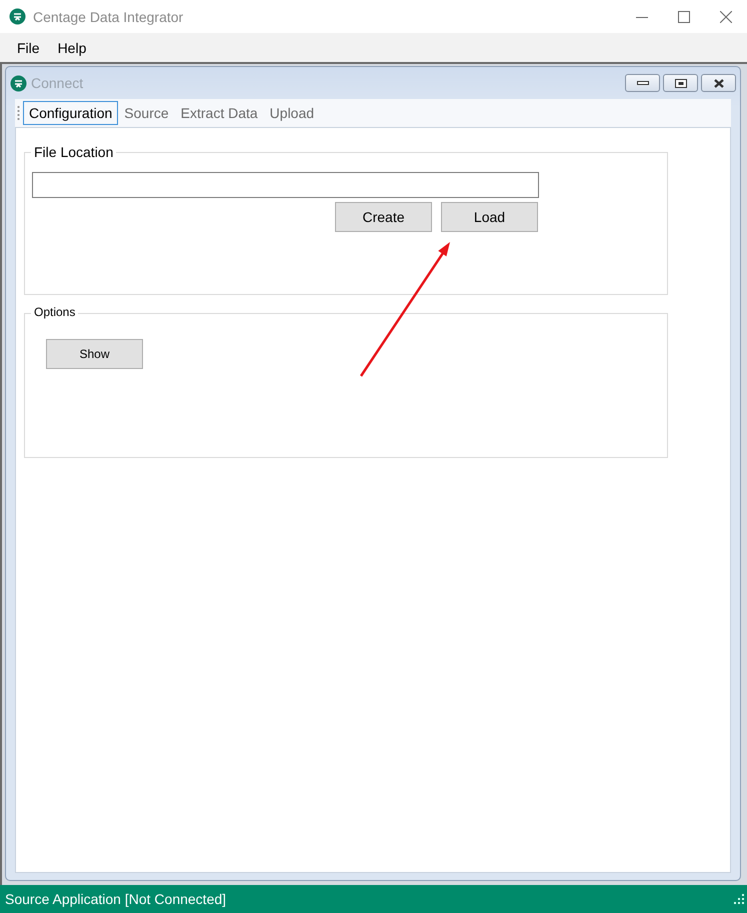 Image resolution: width=747 pixels, height=913 pixels. I want to click on restore-button, so click(680, 83).